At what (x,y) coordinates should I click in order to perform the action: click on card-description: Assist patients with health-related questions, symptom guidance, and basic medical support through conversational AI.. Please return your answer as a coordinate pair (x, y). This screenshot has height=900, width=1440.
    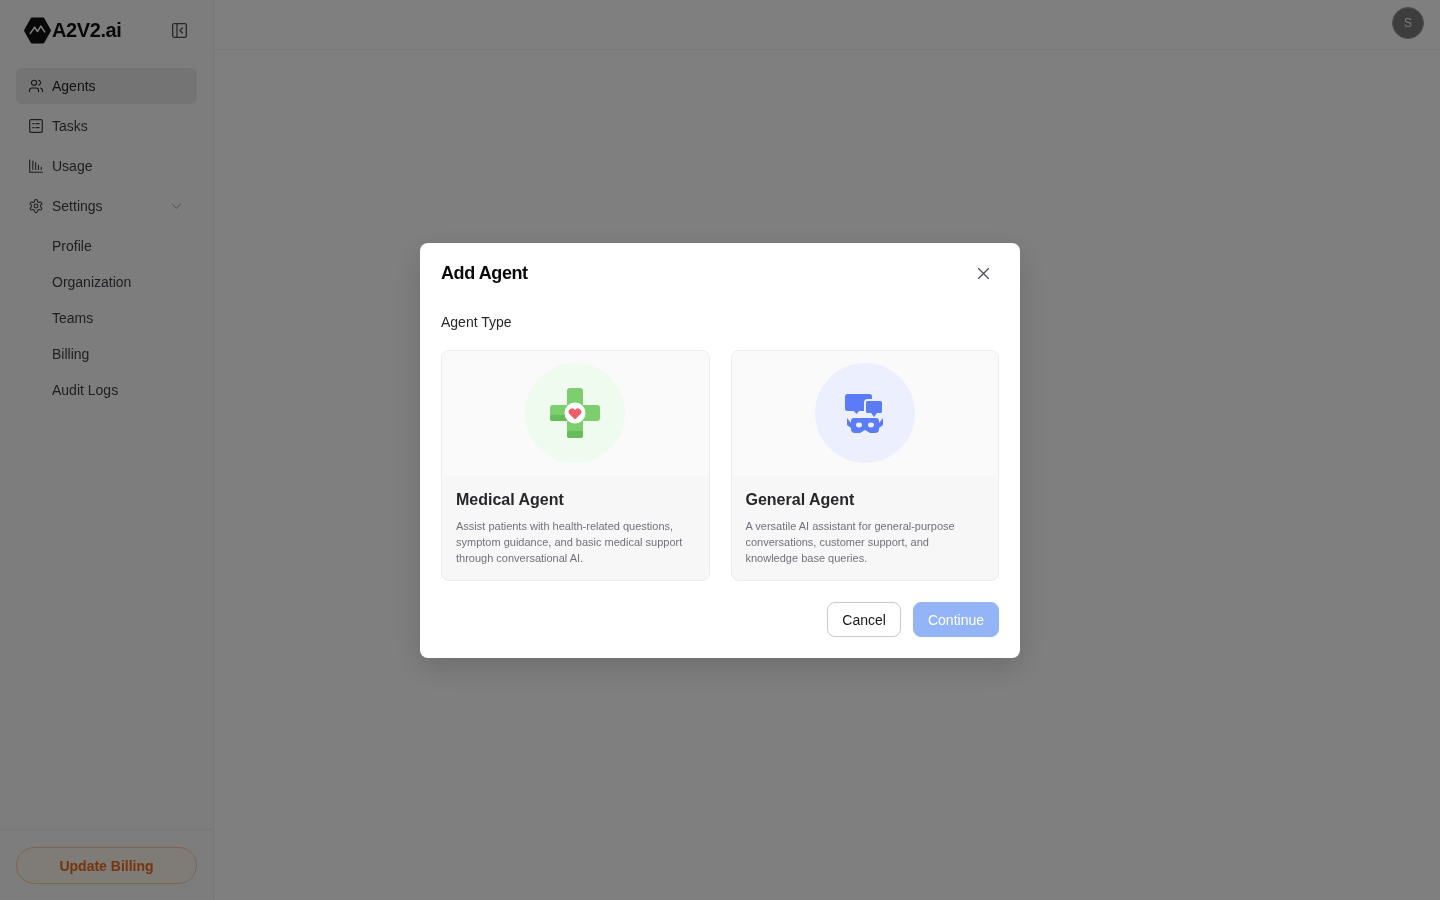
    Looking at the image, I should click on (570, 542).